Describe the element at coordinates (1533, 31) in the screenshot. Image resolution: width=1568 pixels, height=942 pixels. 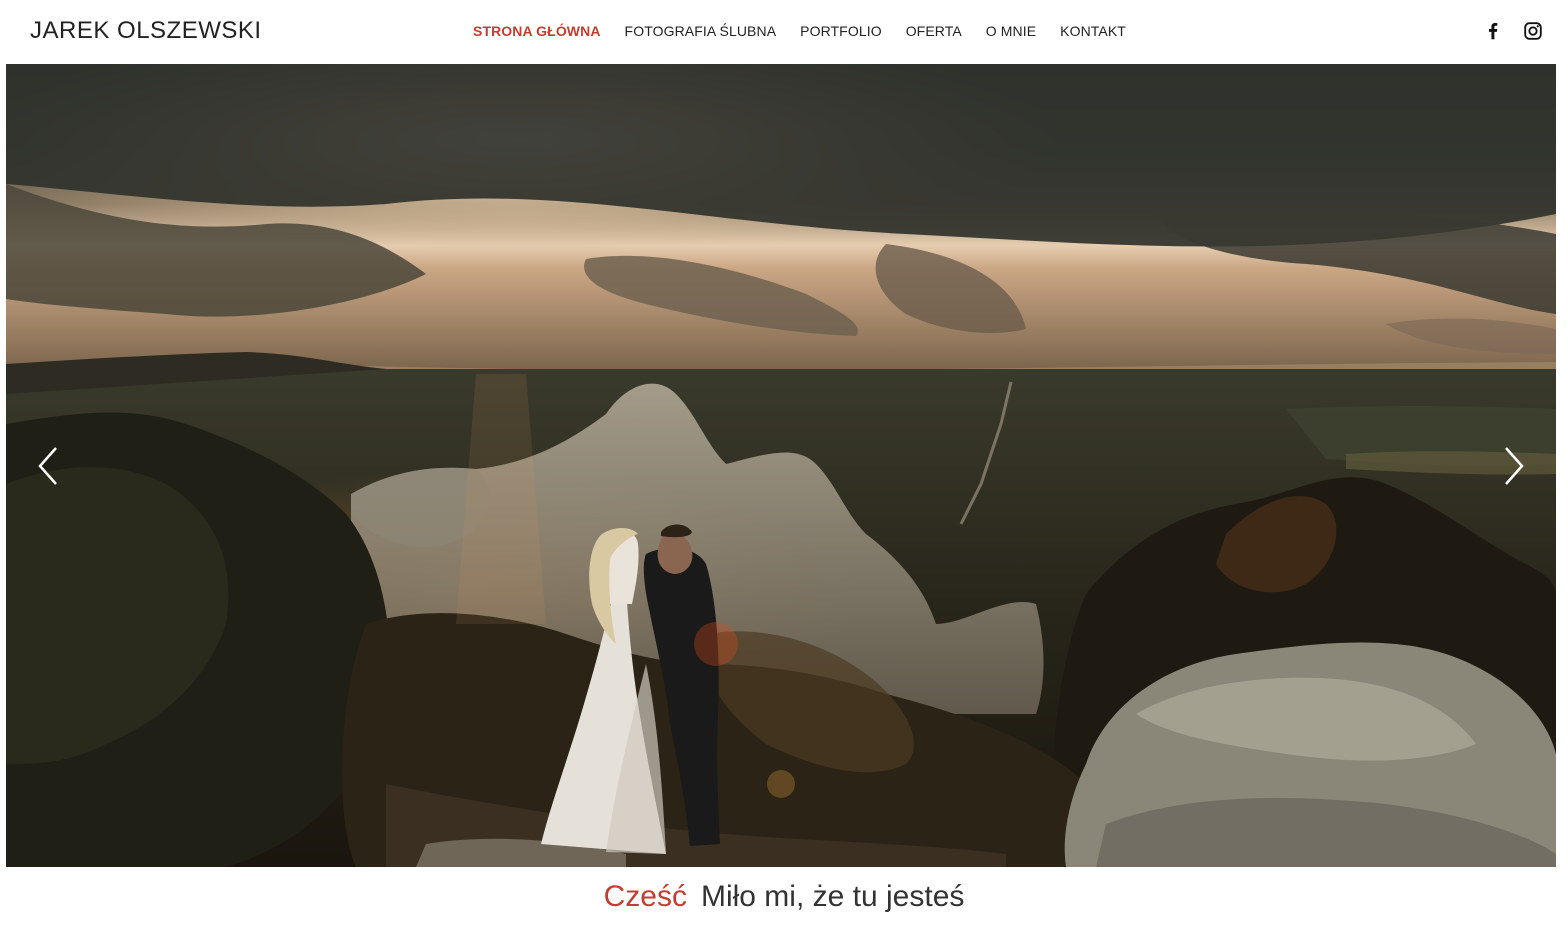
I see `instagram-icon` at that location.